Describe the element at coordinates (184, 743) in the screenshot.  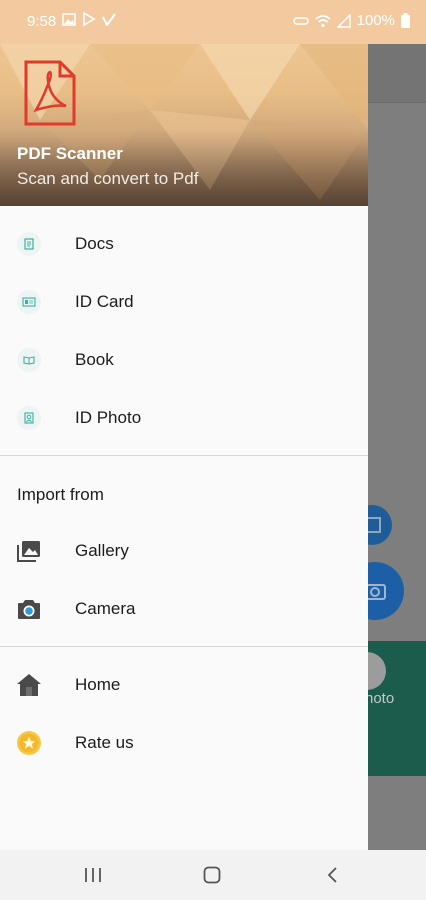
I see `menu-item-rate-us: Rate us` at that location.